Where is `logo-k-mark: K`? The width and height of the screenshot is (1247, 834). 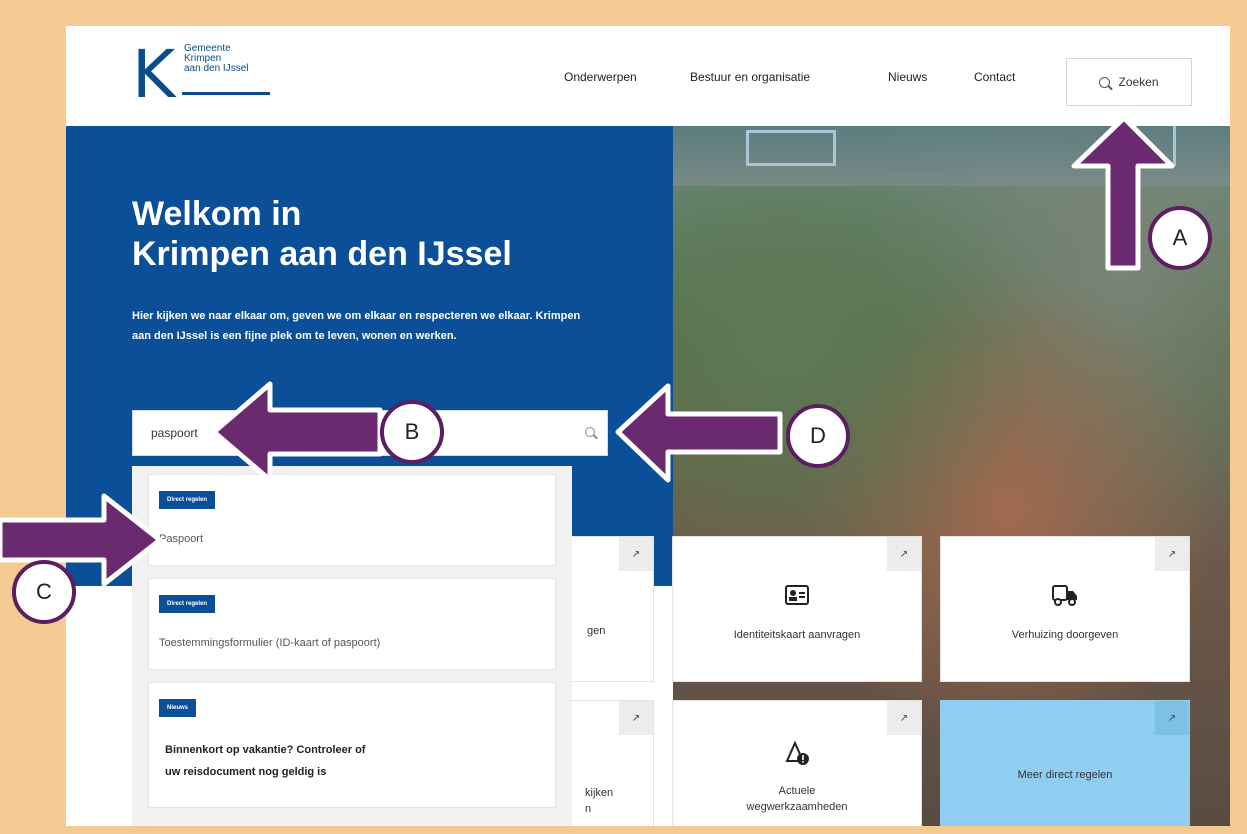 logo-k-mark: K is located at coordinates (154, 74).